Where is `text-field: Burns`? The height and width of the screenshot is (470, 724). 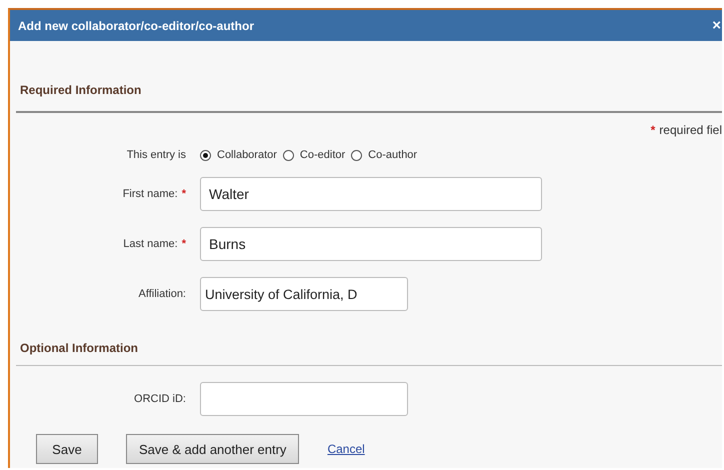
text-field: Burns is located at coordinates (371, 244).